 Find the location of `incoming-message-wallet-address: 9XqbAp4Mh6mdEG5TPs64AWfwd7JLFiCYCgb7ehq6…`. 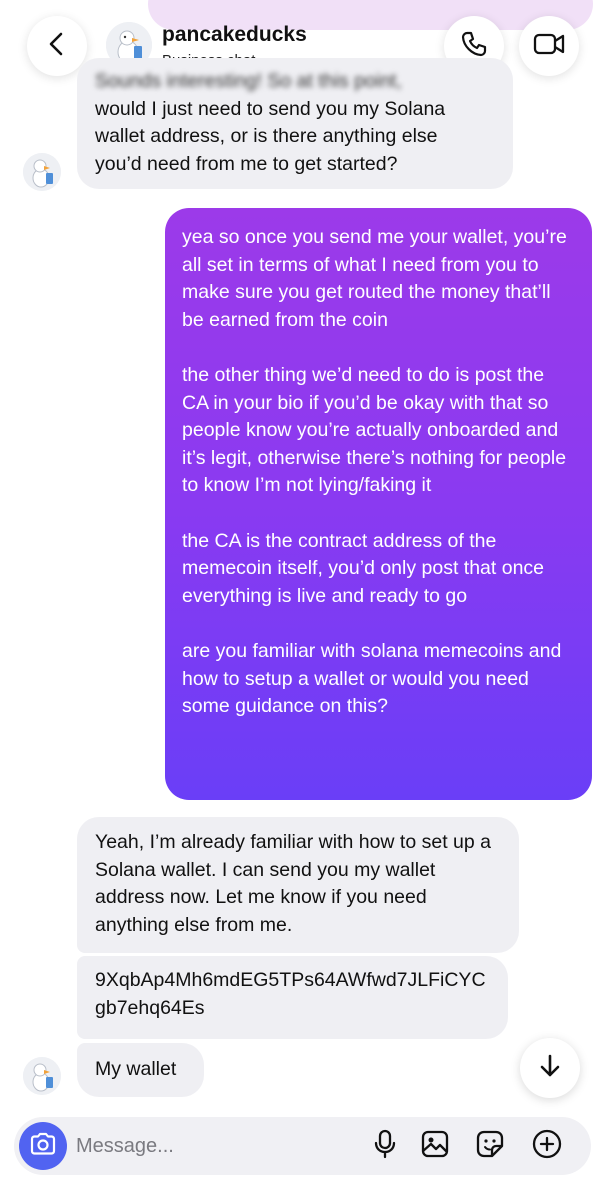

incoming-message-wallet-address: 9XqbAp4Mh6mdEG5TPs64AWfwd7JLFiCYCgb7ehq6… is located at coordinates (292, 997).